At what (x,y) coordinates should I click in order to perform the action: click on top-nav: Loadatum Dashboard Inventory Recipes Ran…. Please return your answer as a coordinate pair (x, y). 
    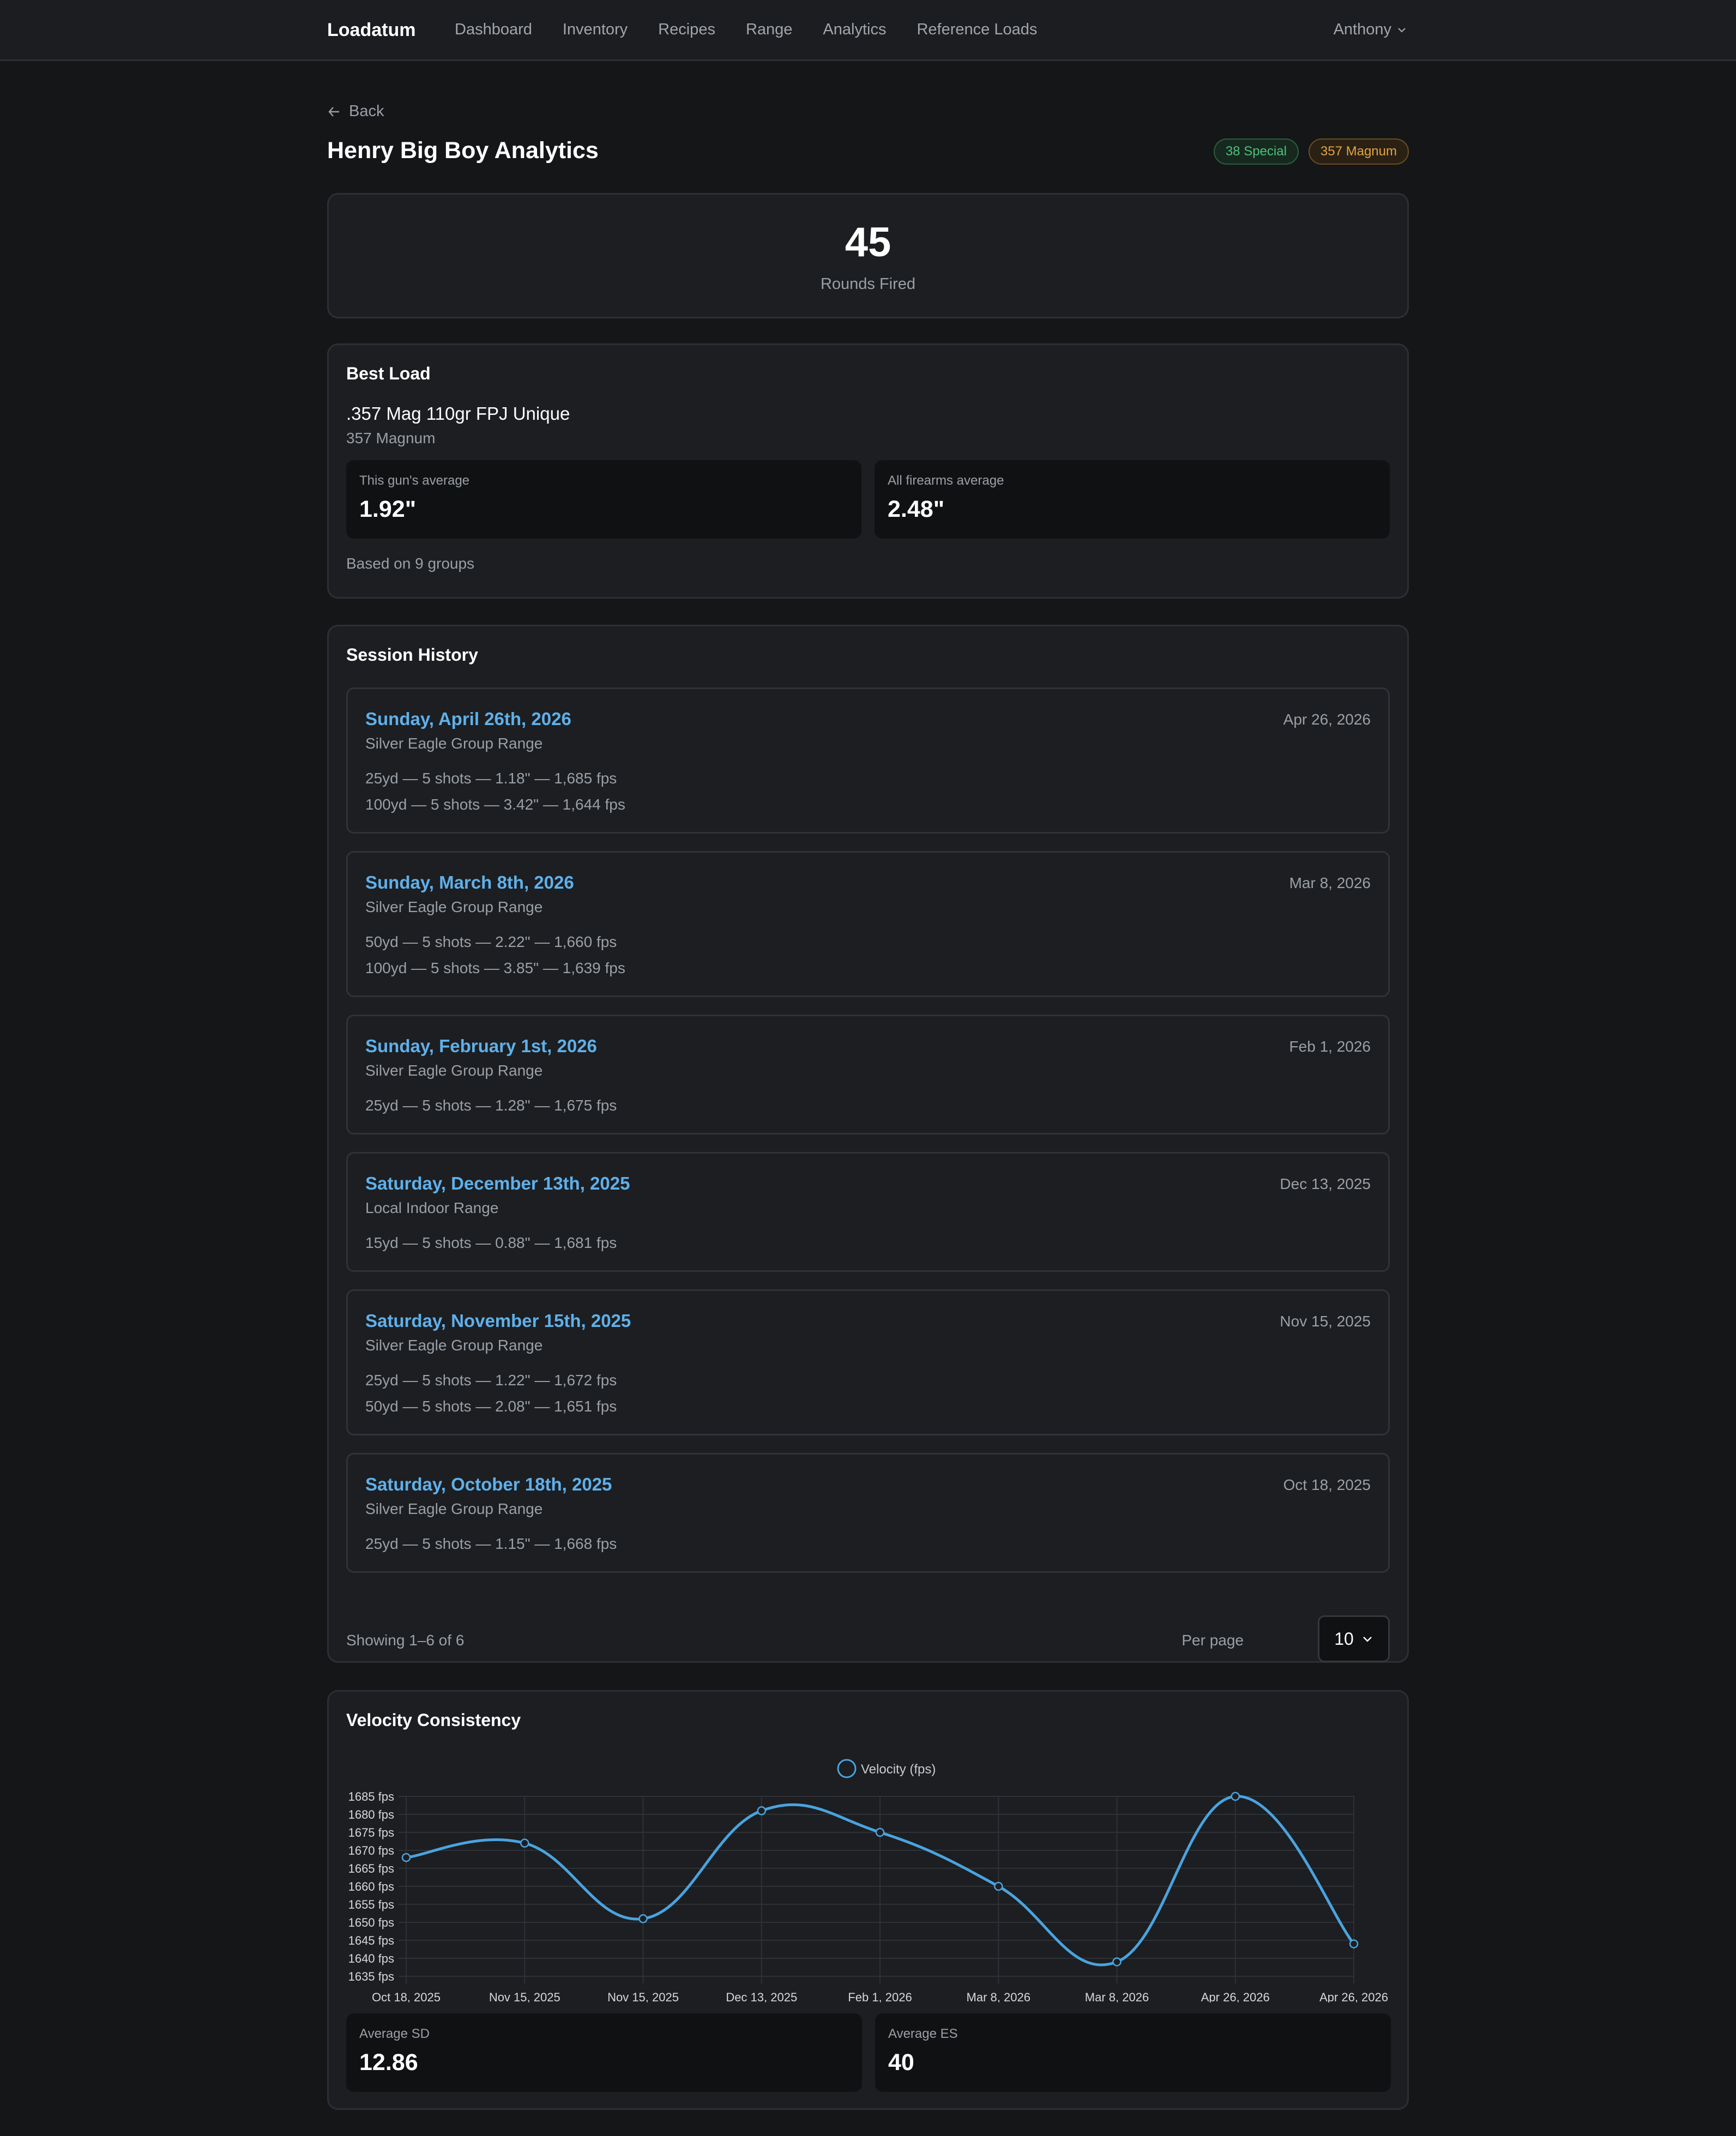
    Looking at the image, I should click on (868, 30).